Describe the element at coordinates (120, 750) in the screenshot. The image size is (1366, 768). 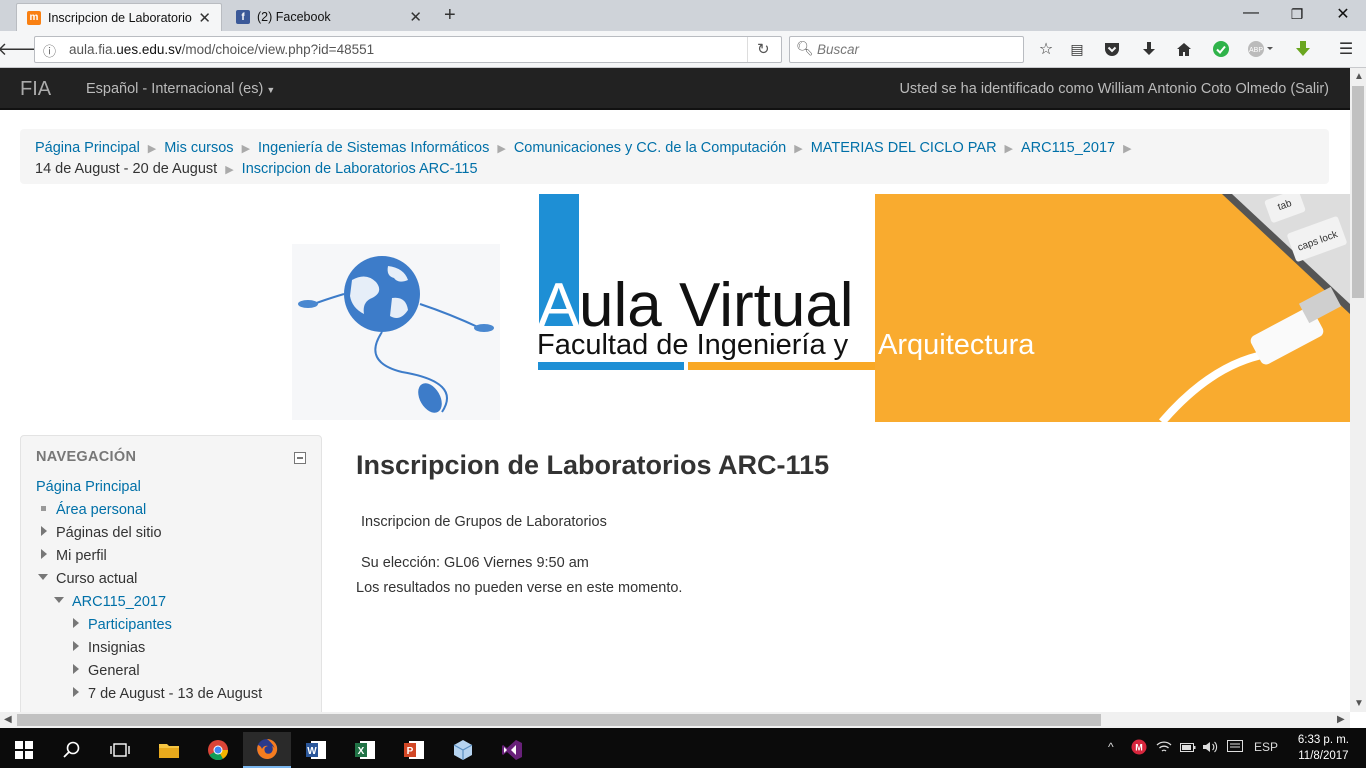
I see `task-view-icon` at that location.